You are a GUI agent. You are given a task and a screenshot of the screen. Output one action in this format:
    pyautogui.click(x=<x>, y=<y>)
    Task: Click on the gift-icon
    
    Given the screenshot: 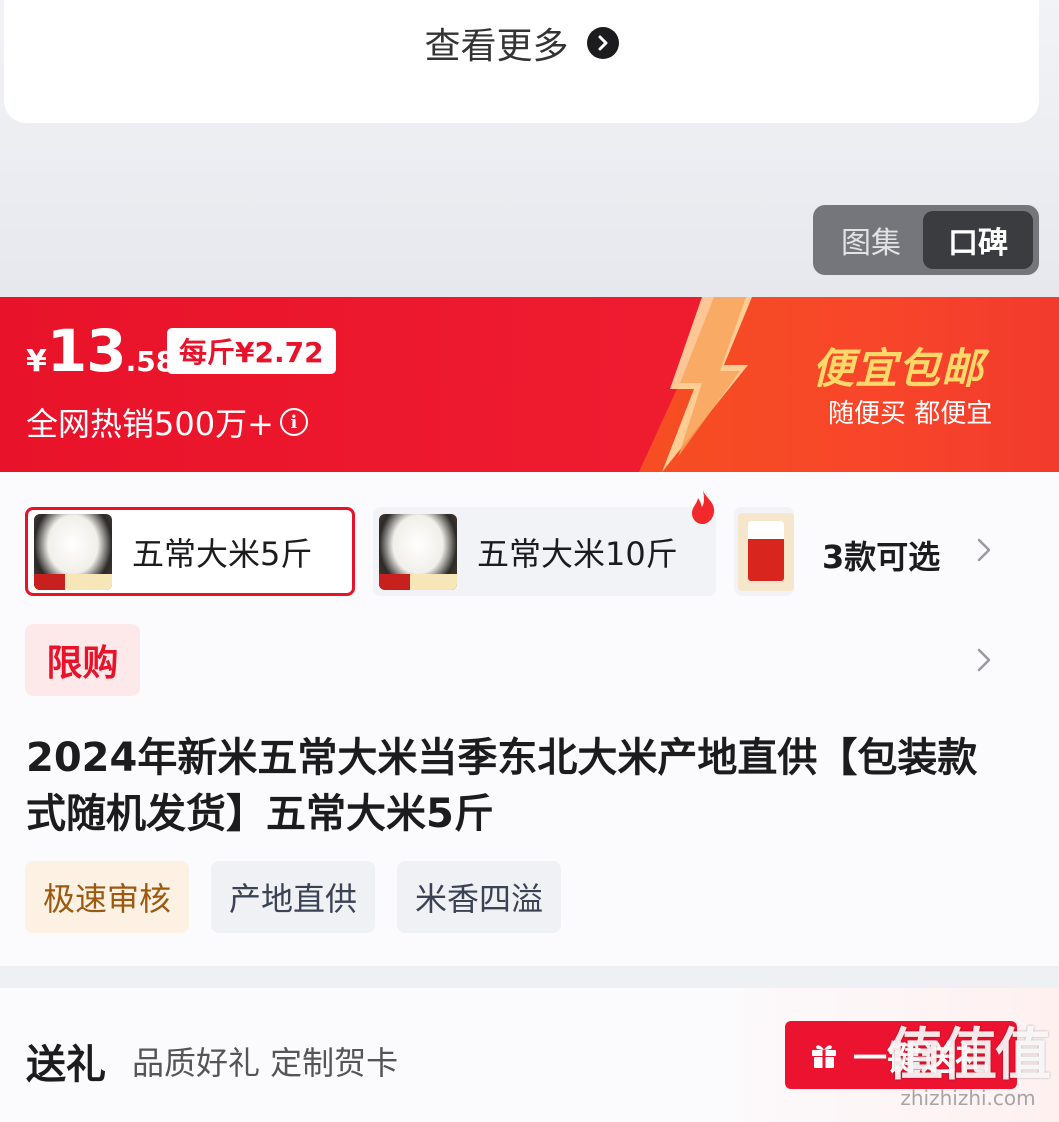 What is the action you would take?
    pyautogui.click(x=824, y=1056)
    